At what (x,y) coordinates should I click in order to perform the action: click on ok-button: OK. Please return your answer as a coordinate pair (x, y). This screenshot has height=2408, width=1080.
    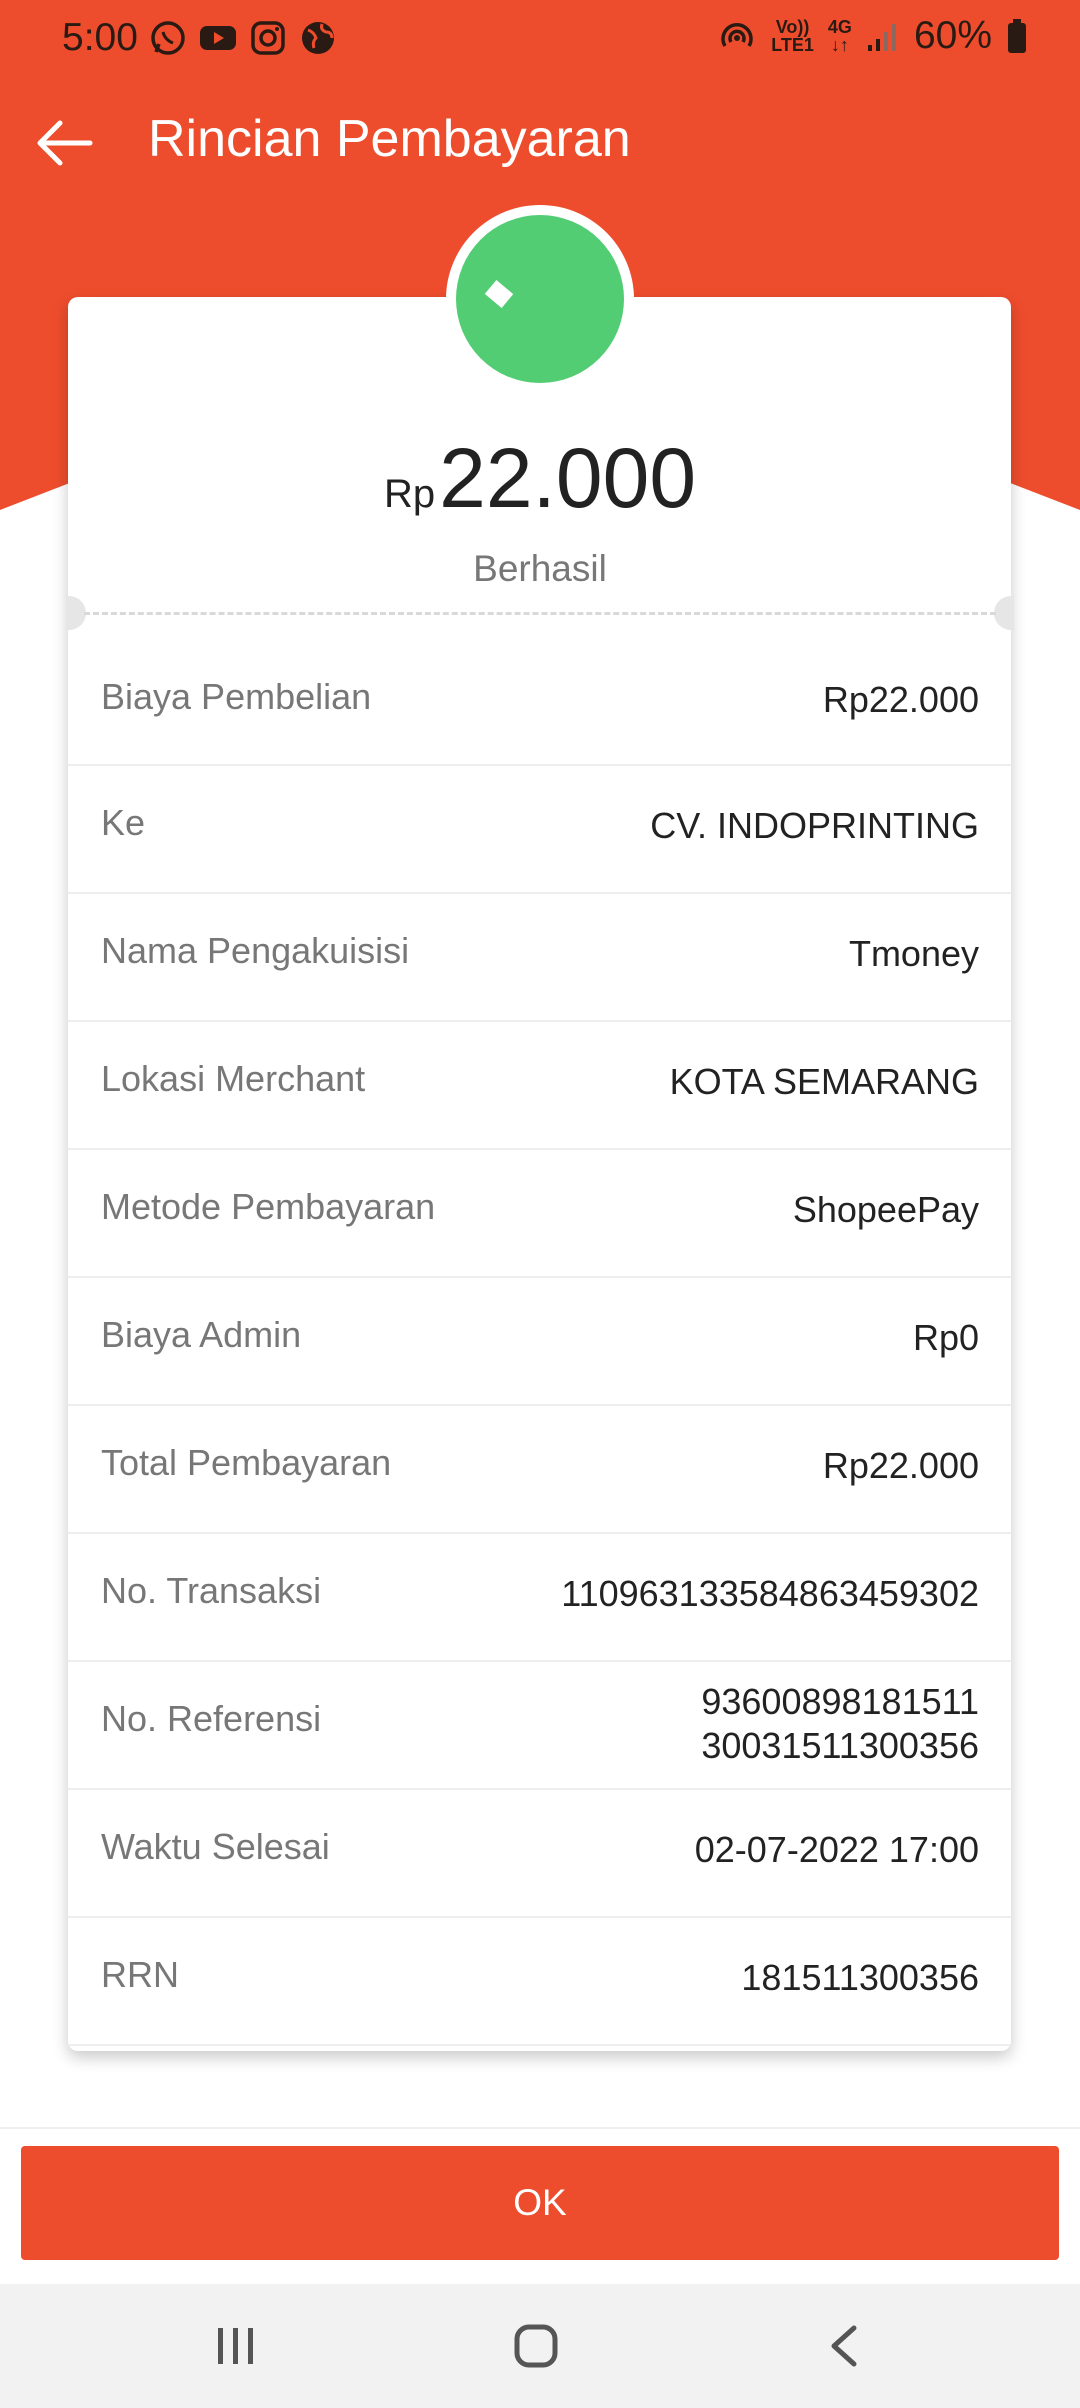
    Looking at the image, I should click on (540, 2203).